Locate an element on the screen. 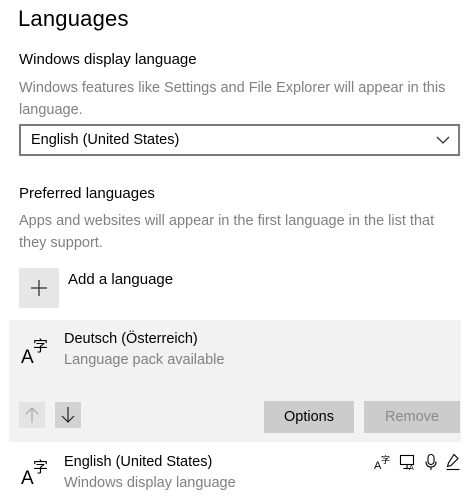 The width and height of the screenshot is (474, 503). page-title: Languages is located at coordinates (73, 18).